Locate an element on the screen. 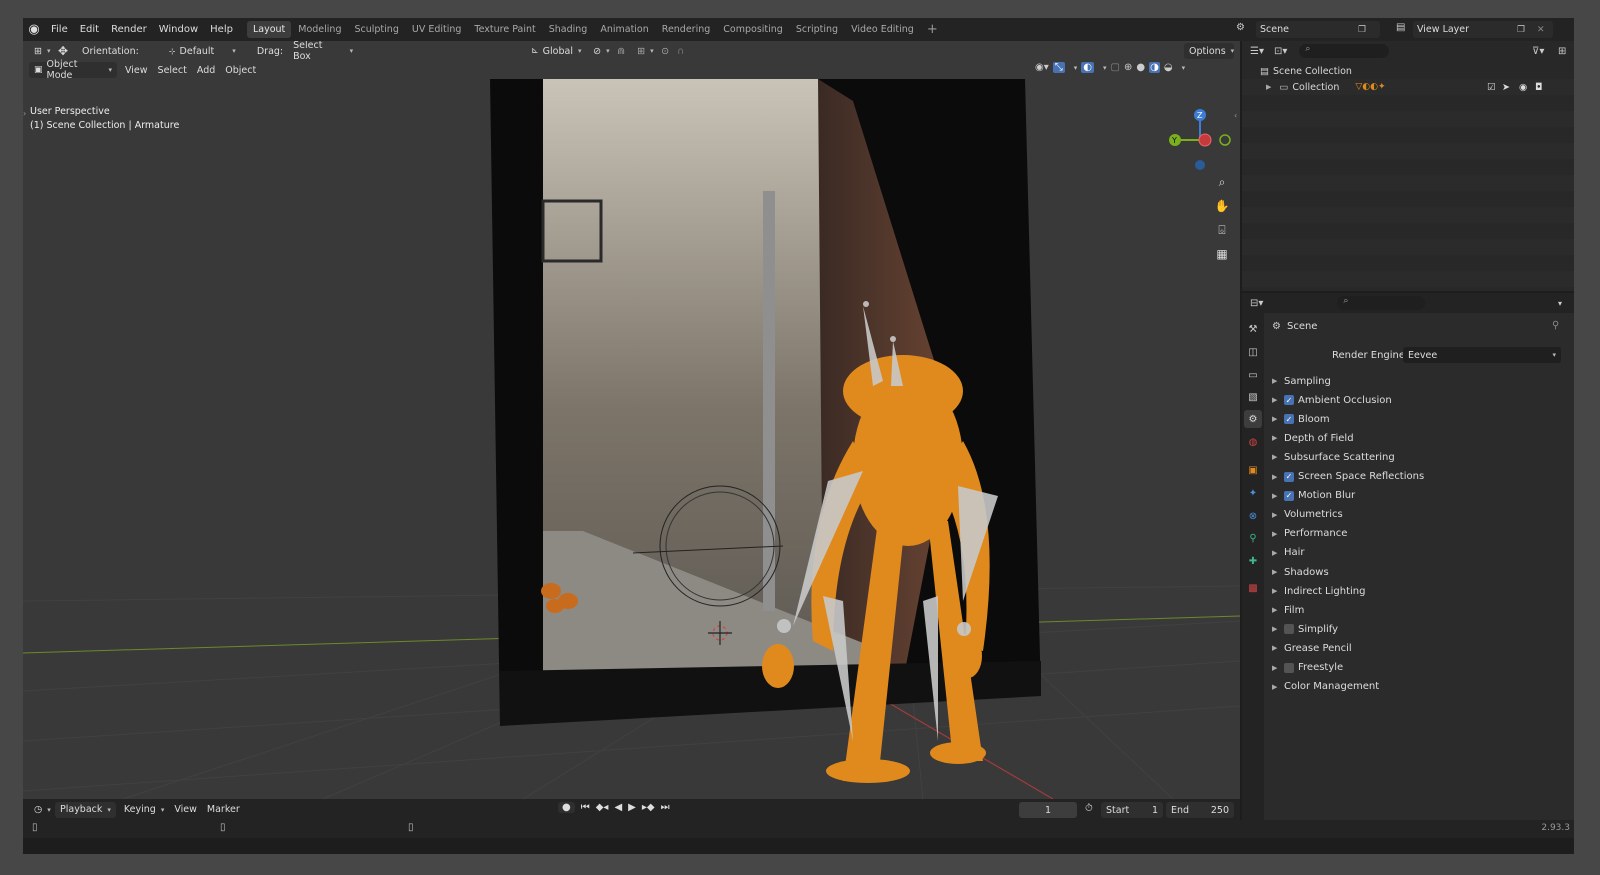 This screenshot has width=1600, height=875. tab-scripting: Scripting is located at coordinates (817, 29).